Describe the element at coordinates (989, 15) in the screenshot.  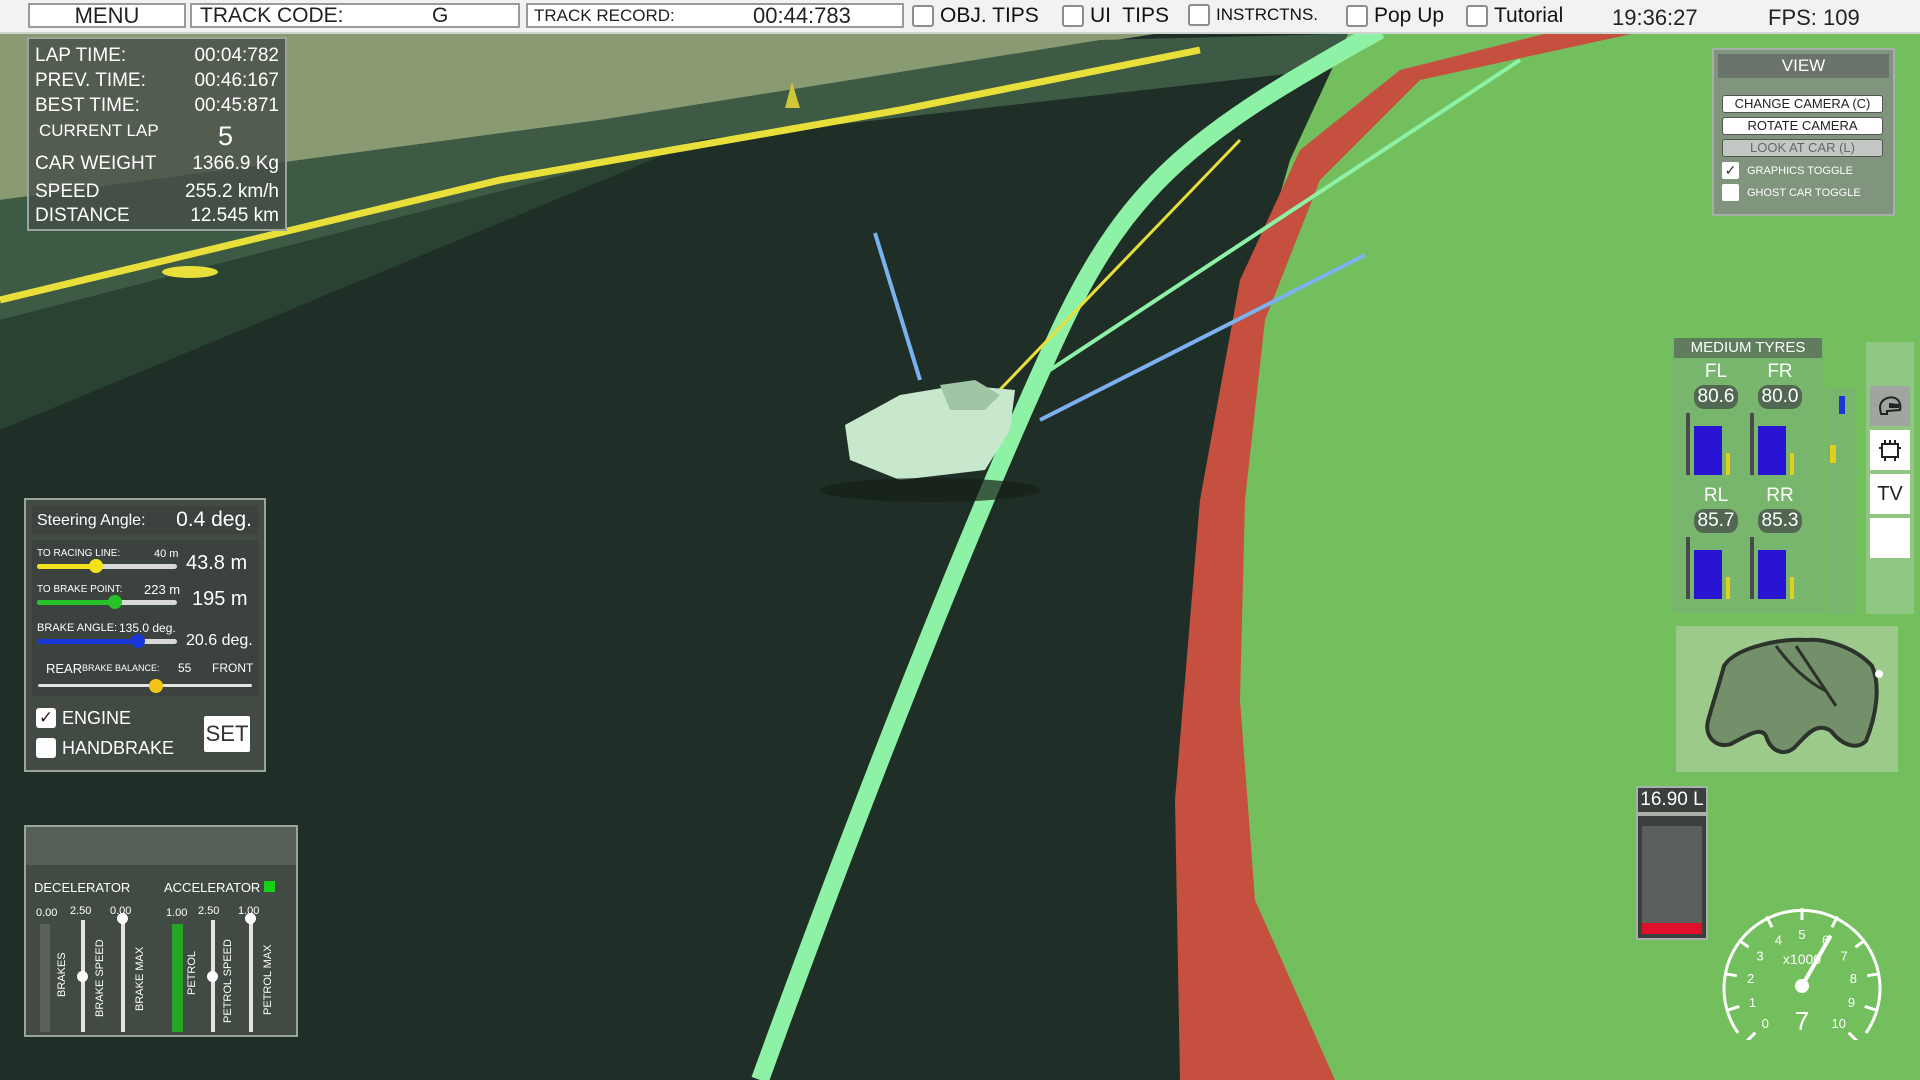
I see `obj-tips-label: OBJ. TIPS` at that location.